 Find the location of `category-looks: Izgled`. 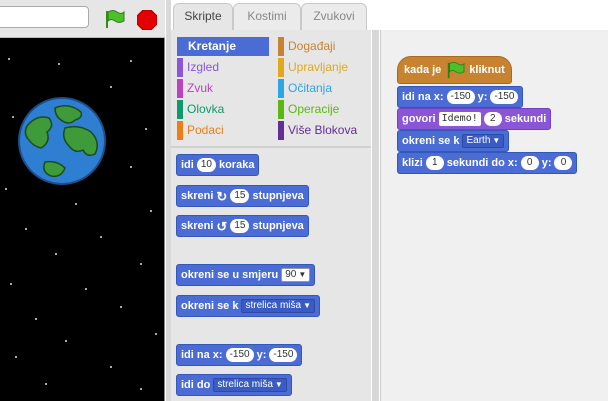

category-looks: Izgled is located at coordinates (223, 67).